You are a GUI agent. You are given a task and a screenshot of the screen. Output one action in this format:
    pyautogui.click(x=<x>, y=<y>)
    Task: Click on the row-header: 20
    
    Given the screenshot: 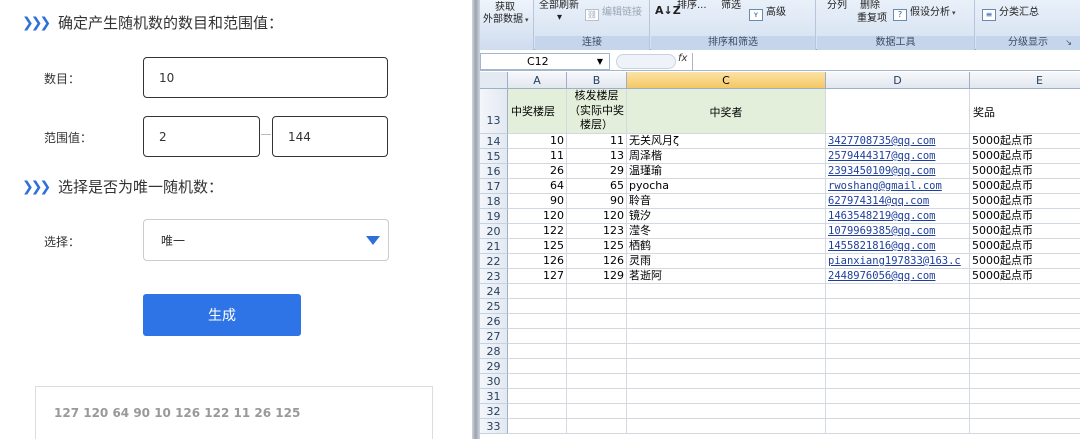 What is the action you would take?
    pyautogui.click(x=494, y=231)
    